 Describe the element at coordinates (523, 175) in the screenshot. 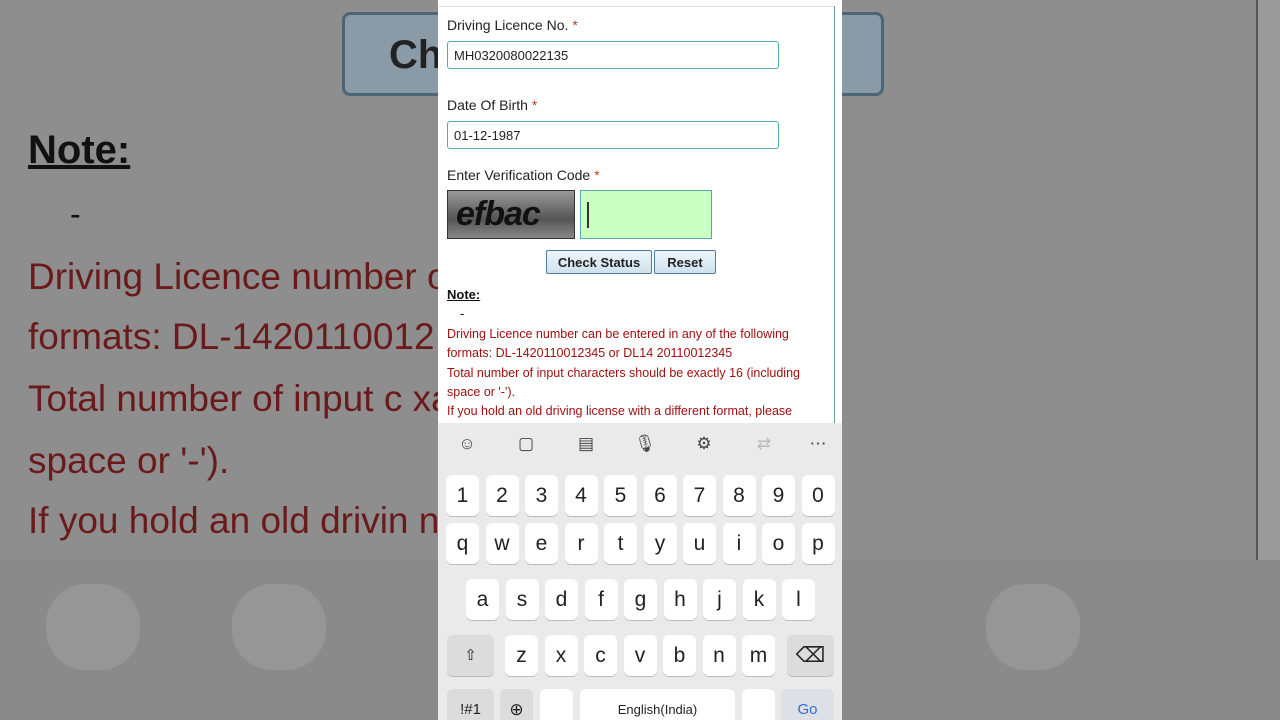

I see `verification-code-label: Enter Verification Code *` at that location.